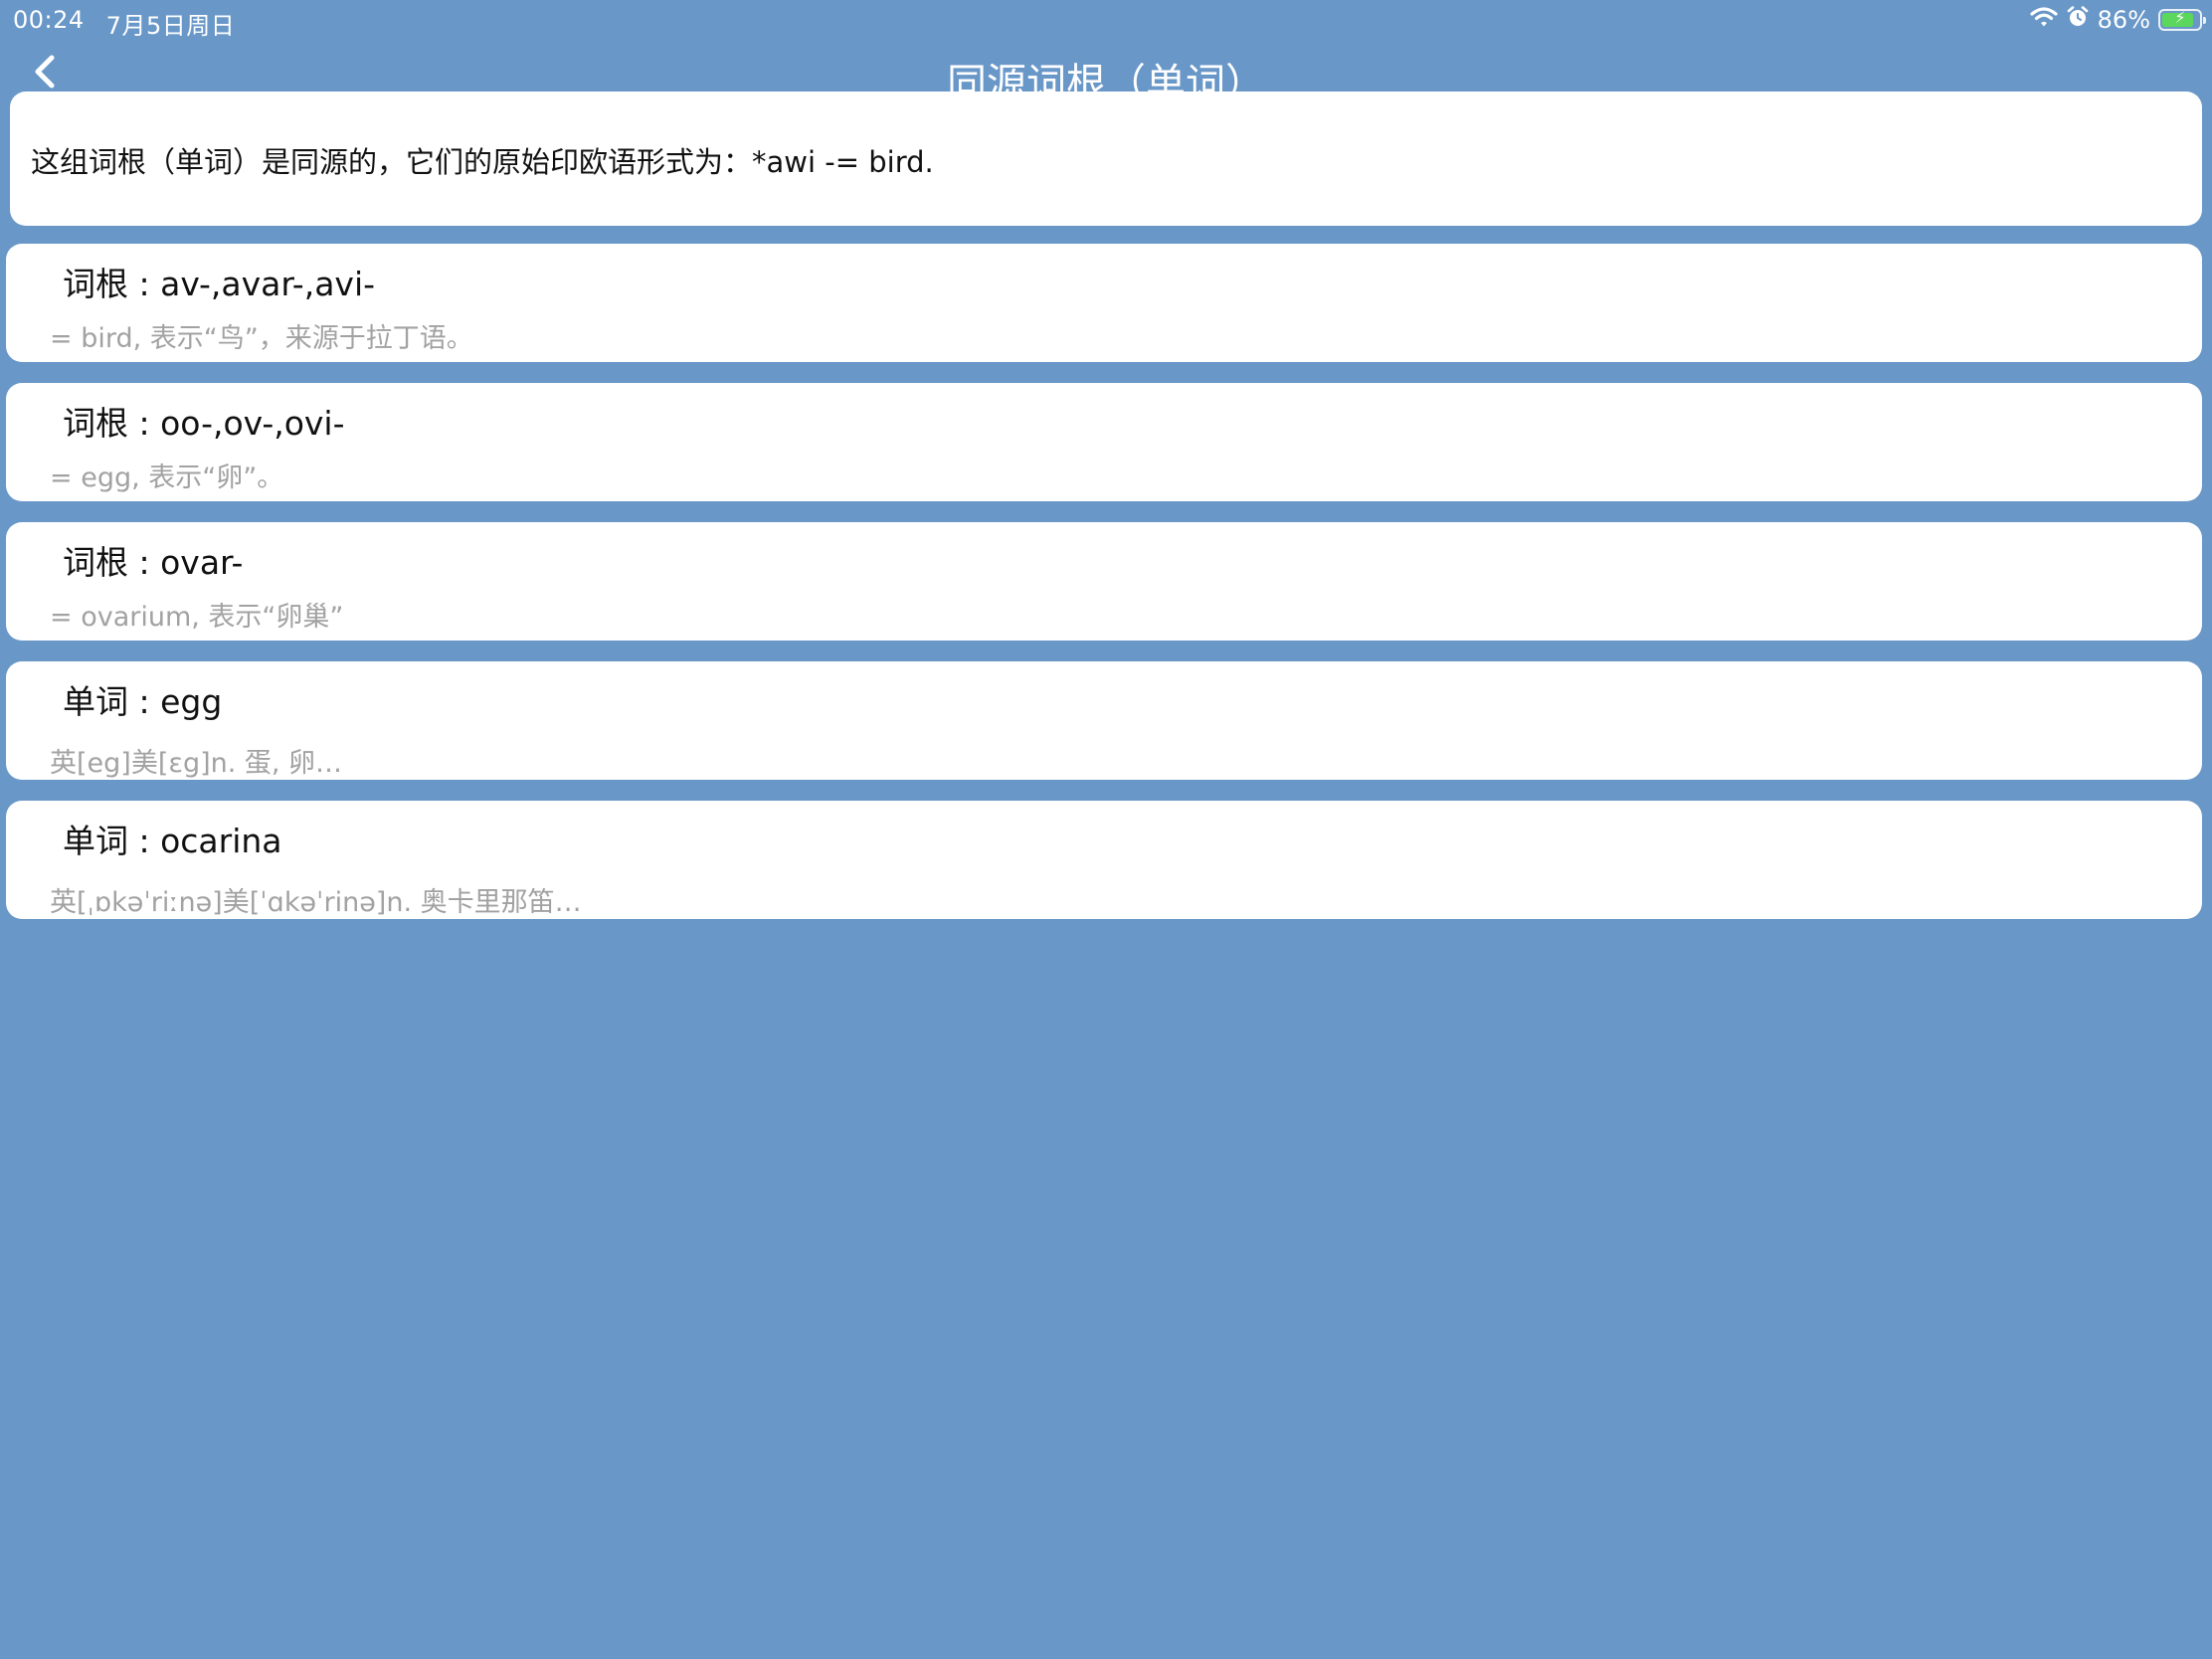 The width and height of the screenshot is (2212, 1659). I want to click on status-date: 7月5日周日, so click(170, 26).